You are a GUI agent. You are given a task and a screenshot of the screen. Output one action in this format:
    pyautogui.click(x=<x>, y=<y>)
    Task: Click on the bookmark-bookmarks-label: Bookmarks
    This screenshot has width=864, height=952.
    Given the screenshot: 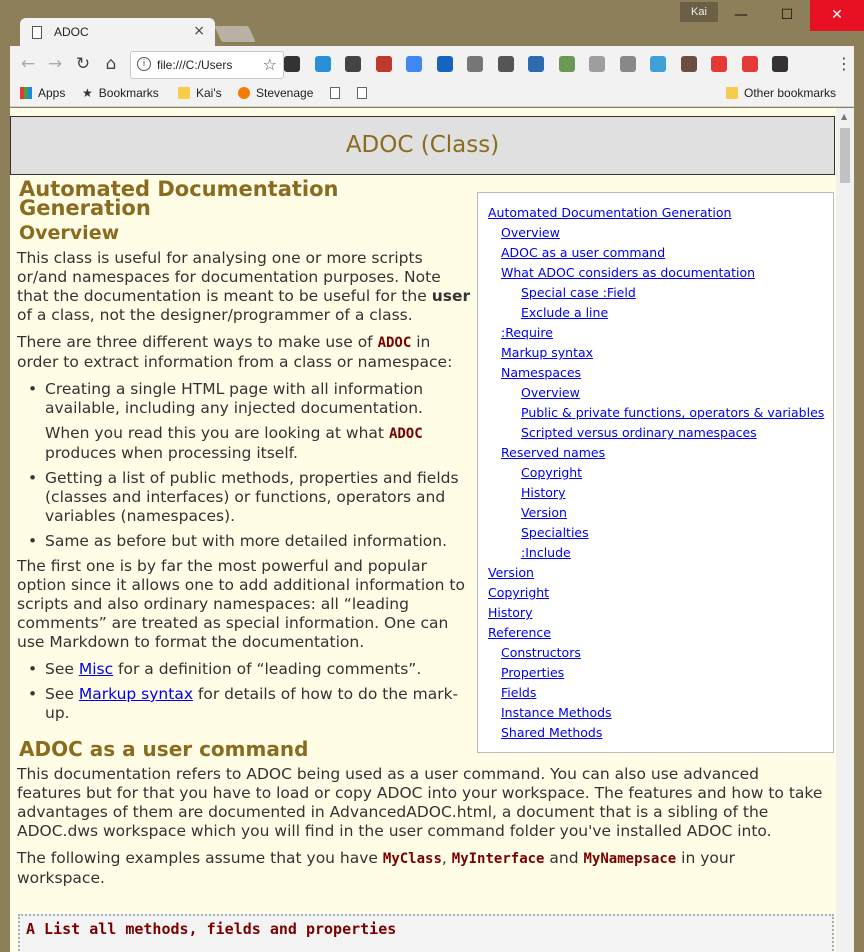 What is the action you would take?
    pyautogui.click(x=128, y=93)
    